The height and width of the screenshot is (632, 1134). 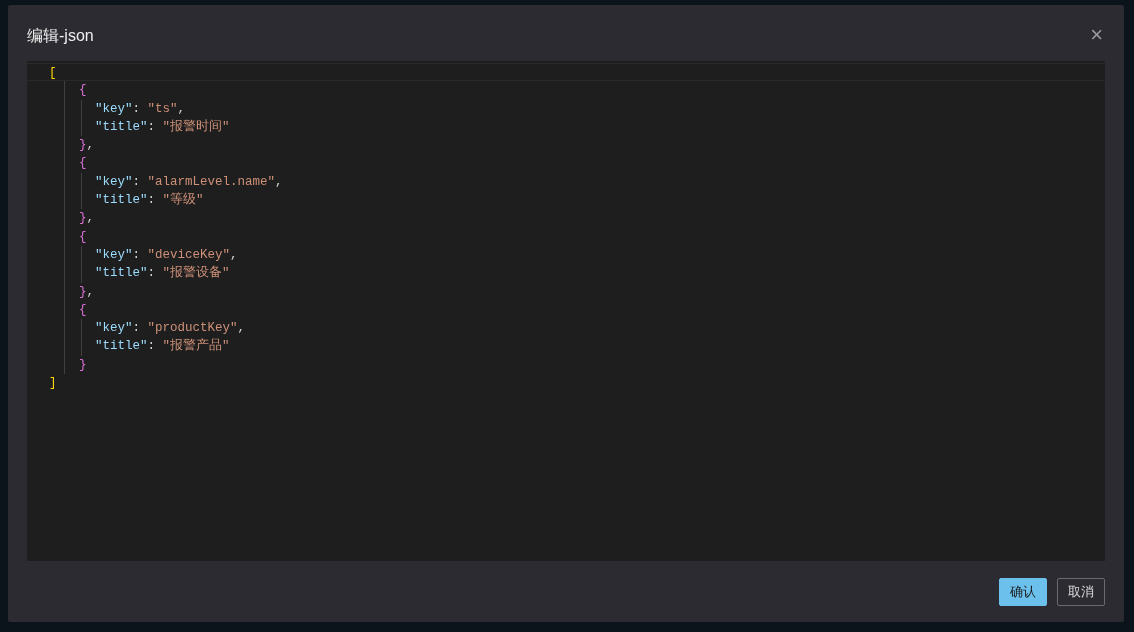 What do you see at coordinates (166, 255) in the screenshot?
I see `code-line: "key": "deviceKey",` at bounding box center [166, 255].